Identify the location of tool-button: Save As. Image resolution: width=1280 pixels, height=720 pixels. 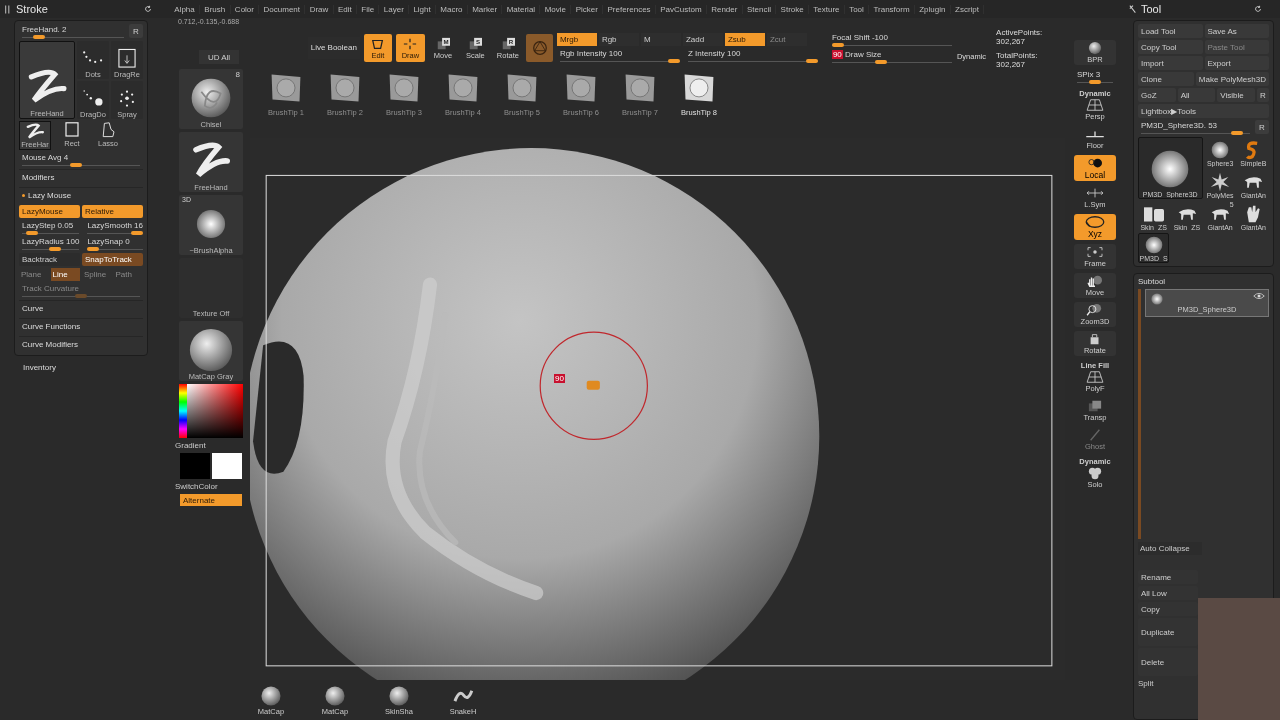
(1236, 31).